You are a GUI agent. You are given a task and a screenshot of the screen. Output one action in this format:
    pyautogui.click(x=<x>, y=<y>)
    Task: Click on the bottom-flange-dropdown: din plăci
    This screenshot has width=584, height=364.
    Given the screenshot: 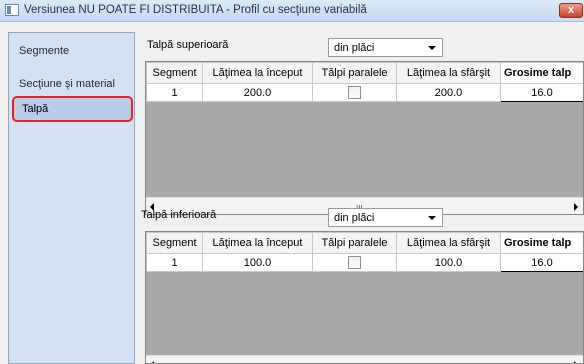 What is the action you would take?
    pyautogui.click(x=385, y=217)
    